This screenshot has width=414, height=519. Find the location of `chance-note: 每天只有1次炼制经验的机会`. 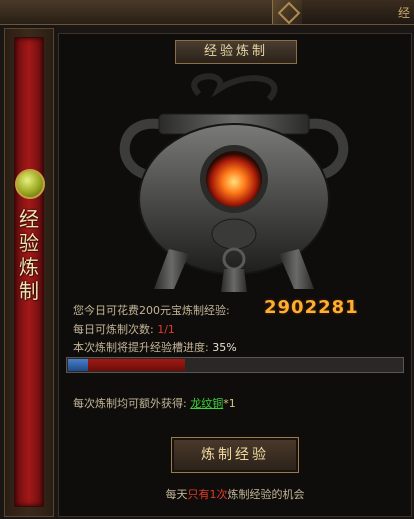

chance-note: 每天只有1次炼制经验的机会 is located at coordinates (235, 494).